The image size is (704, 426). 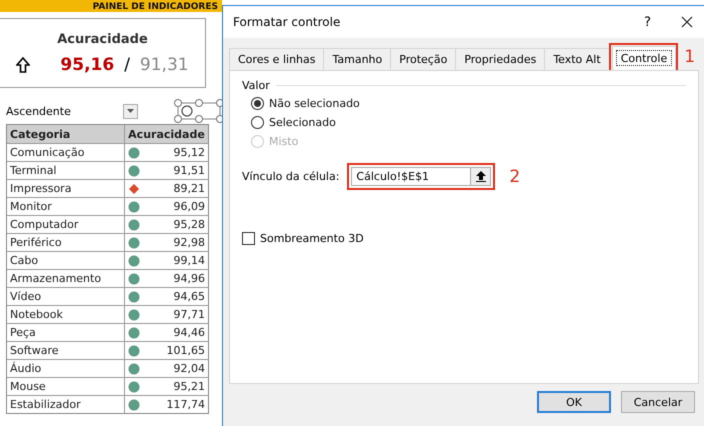 What do you see at coordinates (66, 404) in the screenshot?
I see `table-cell: Estabilizador` at bounding box center [66, 404].